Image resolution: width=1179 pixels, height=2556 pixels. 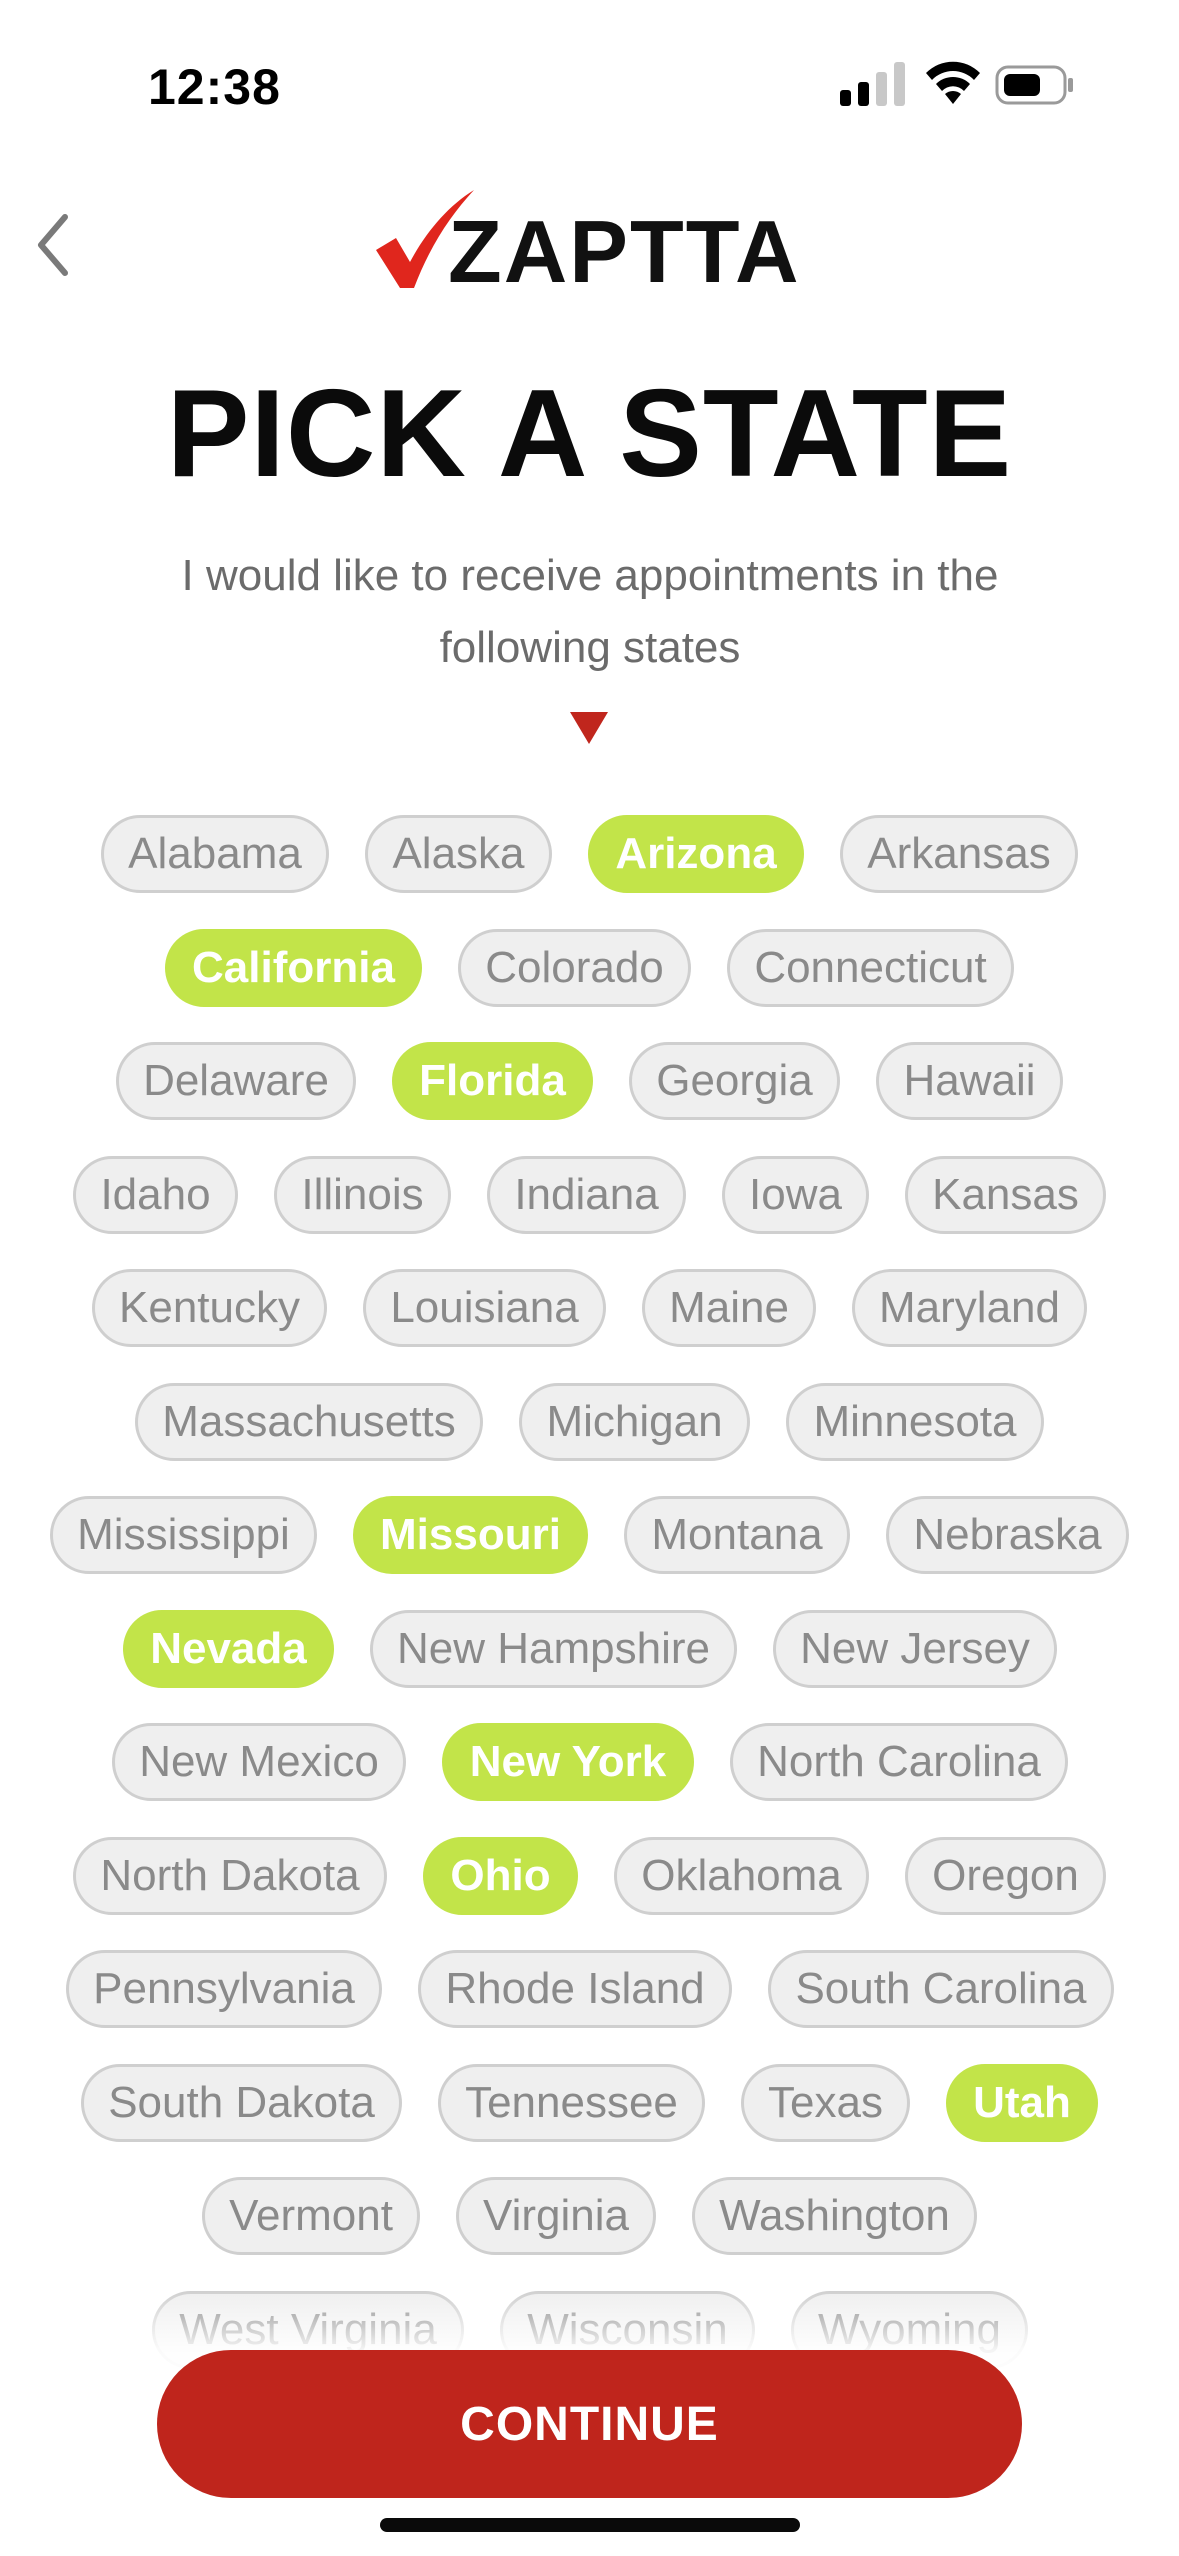 What do you see at coordinates (795, 1195) in the screenshot?
I see `state-chip-iowa: Iowa` at bounding box center [795, 1195].